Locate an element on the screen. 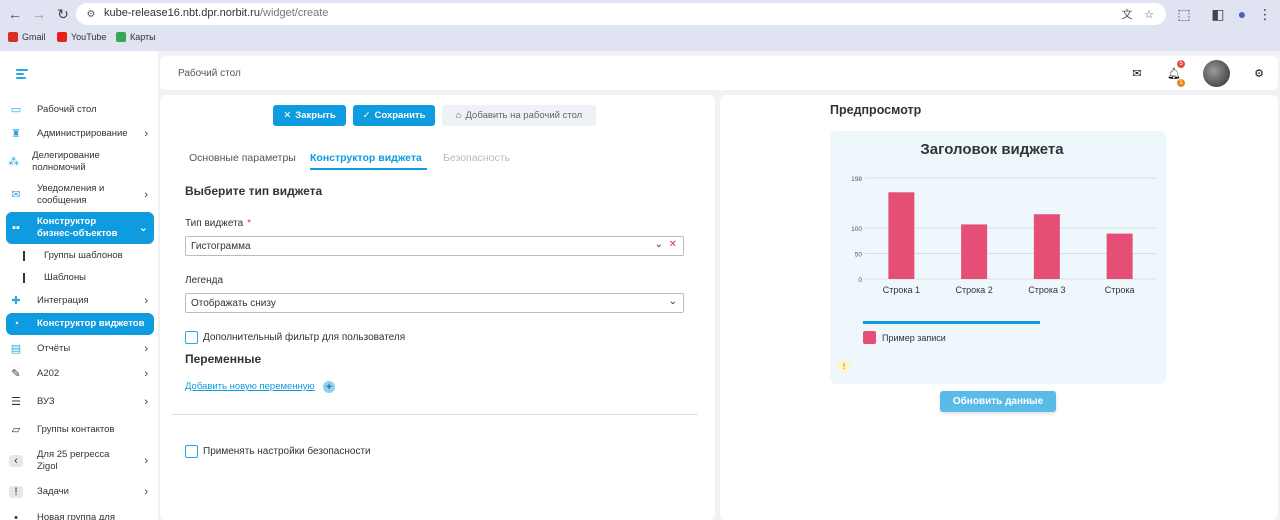 The height and width of the screenshot is (520, 1280). maps-icon is located at coordinates (121, 37).